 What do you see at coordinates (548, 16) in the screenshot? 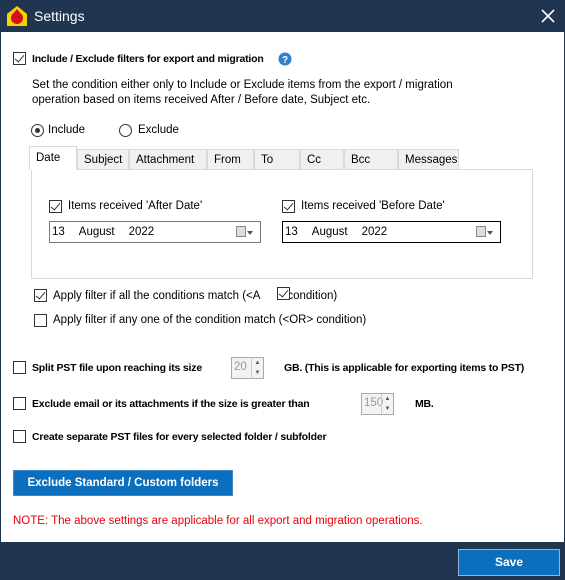
I see `close-icon` at bounding box center [548, 16].